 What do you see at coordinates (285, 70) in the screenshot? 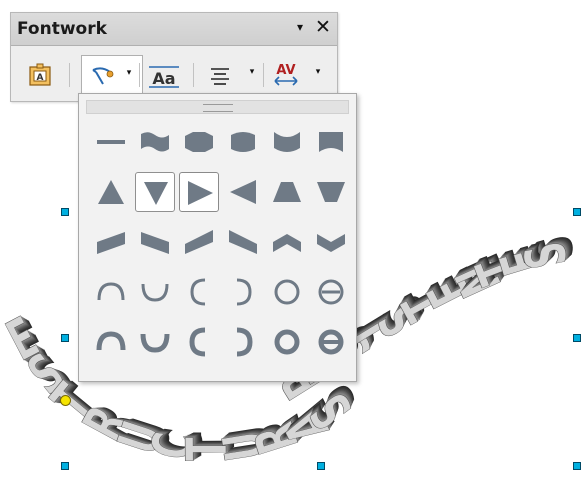
I see `svg-text: AV` at bounding box center [285, 70].